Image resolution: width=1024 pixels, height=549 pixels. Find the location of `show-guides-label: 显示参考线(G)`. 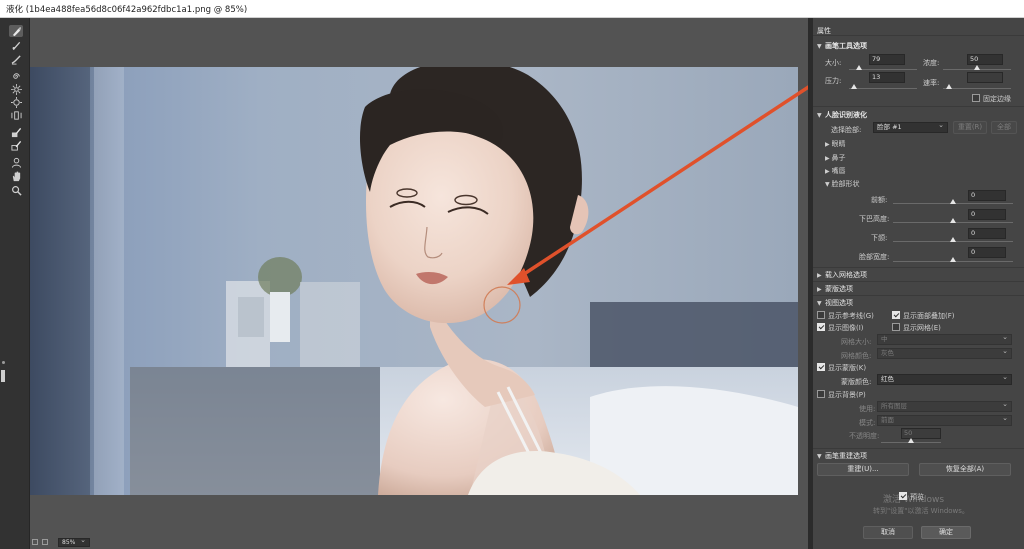

show-guides-label: 显示参考线(G) is located at coordinates (851, 316).